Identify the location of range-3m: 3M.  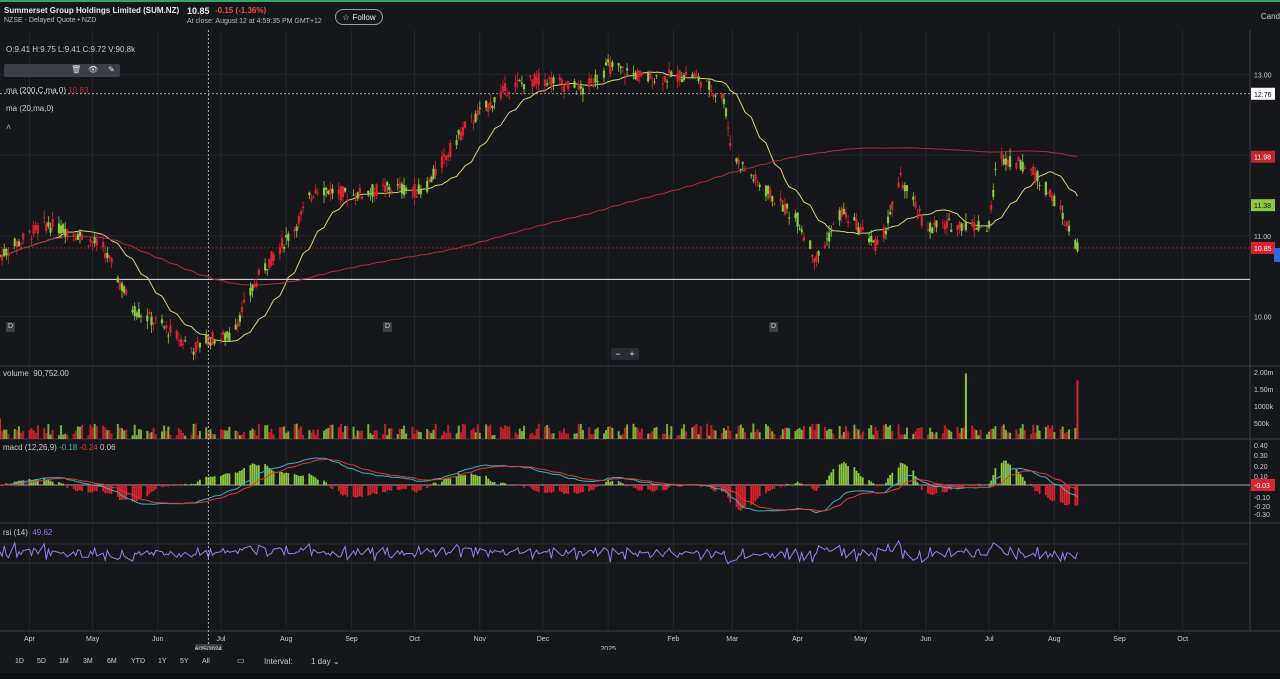
(88, 661).